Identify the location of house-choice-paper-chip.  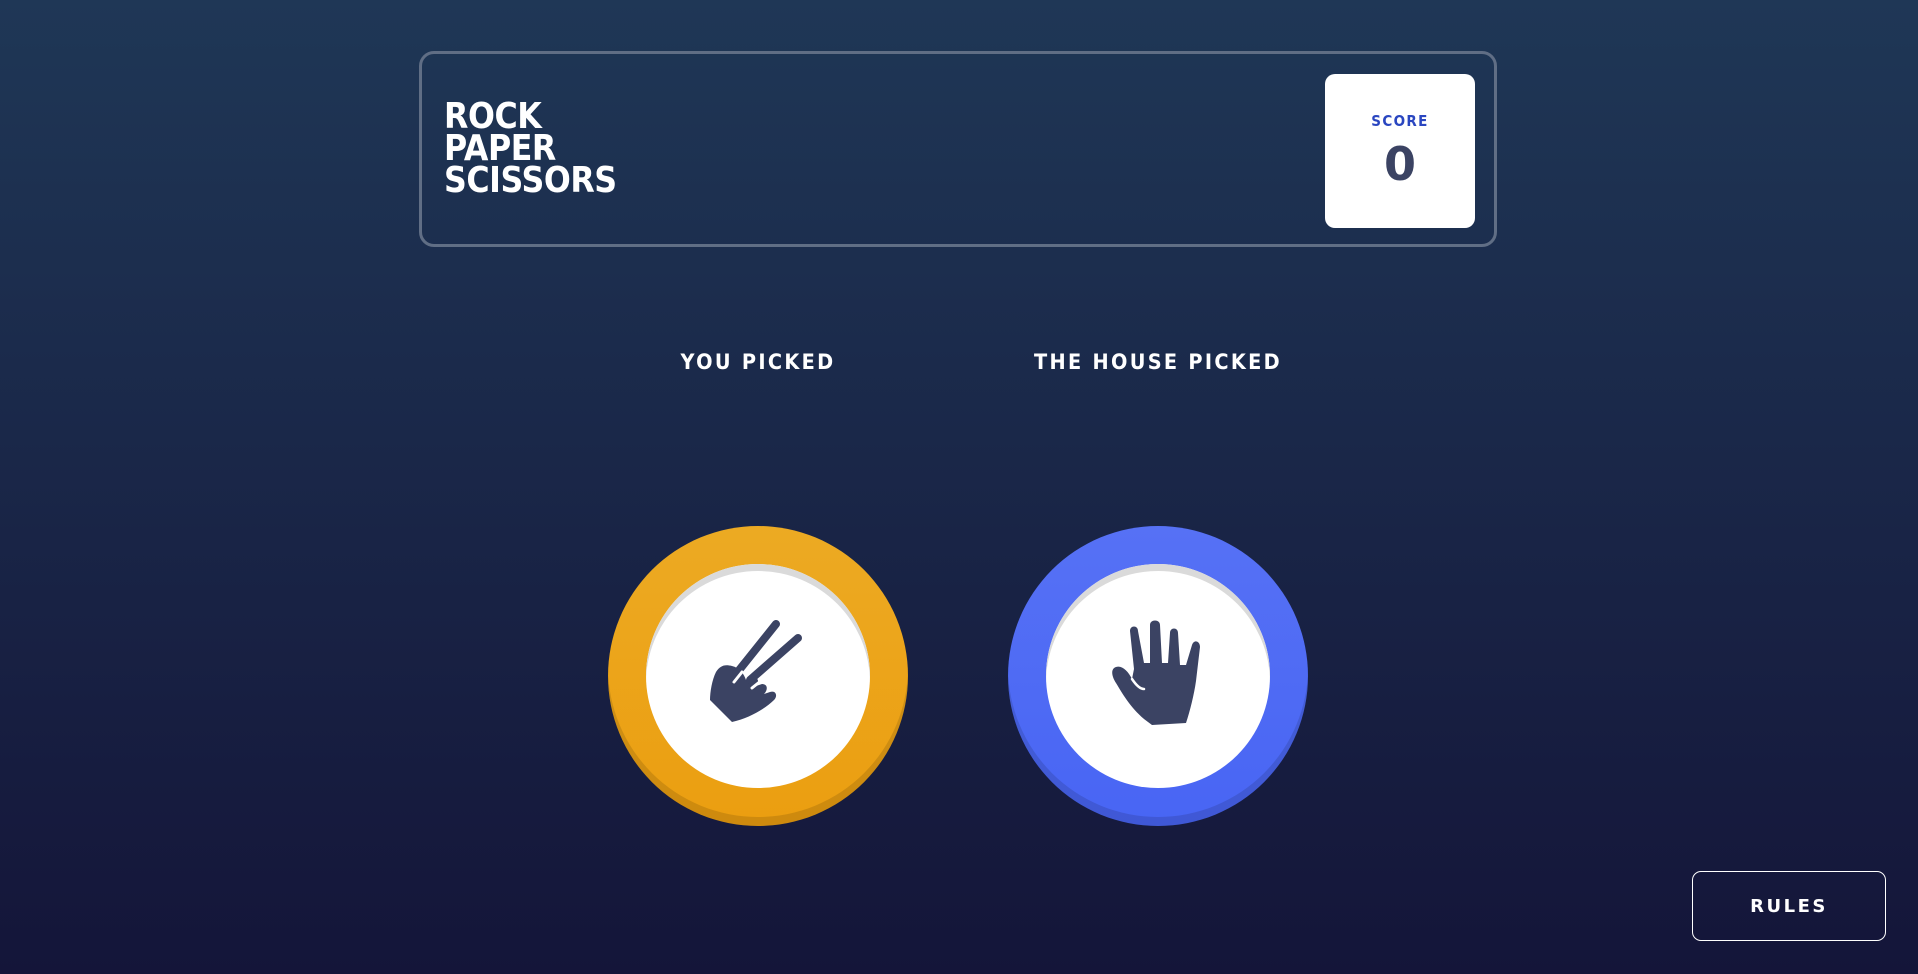
(1158, 676).